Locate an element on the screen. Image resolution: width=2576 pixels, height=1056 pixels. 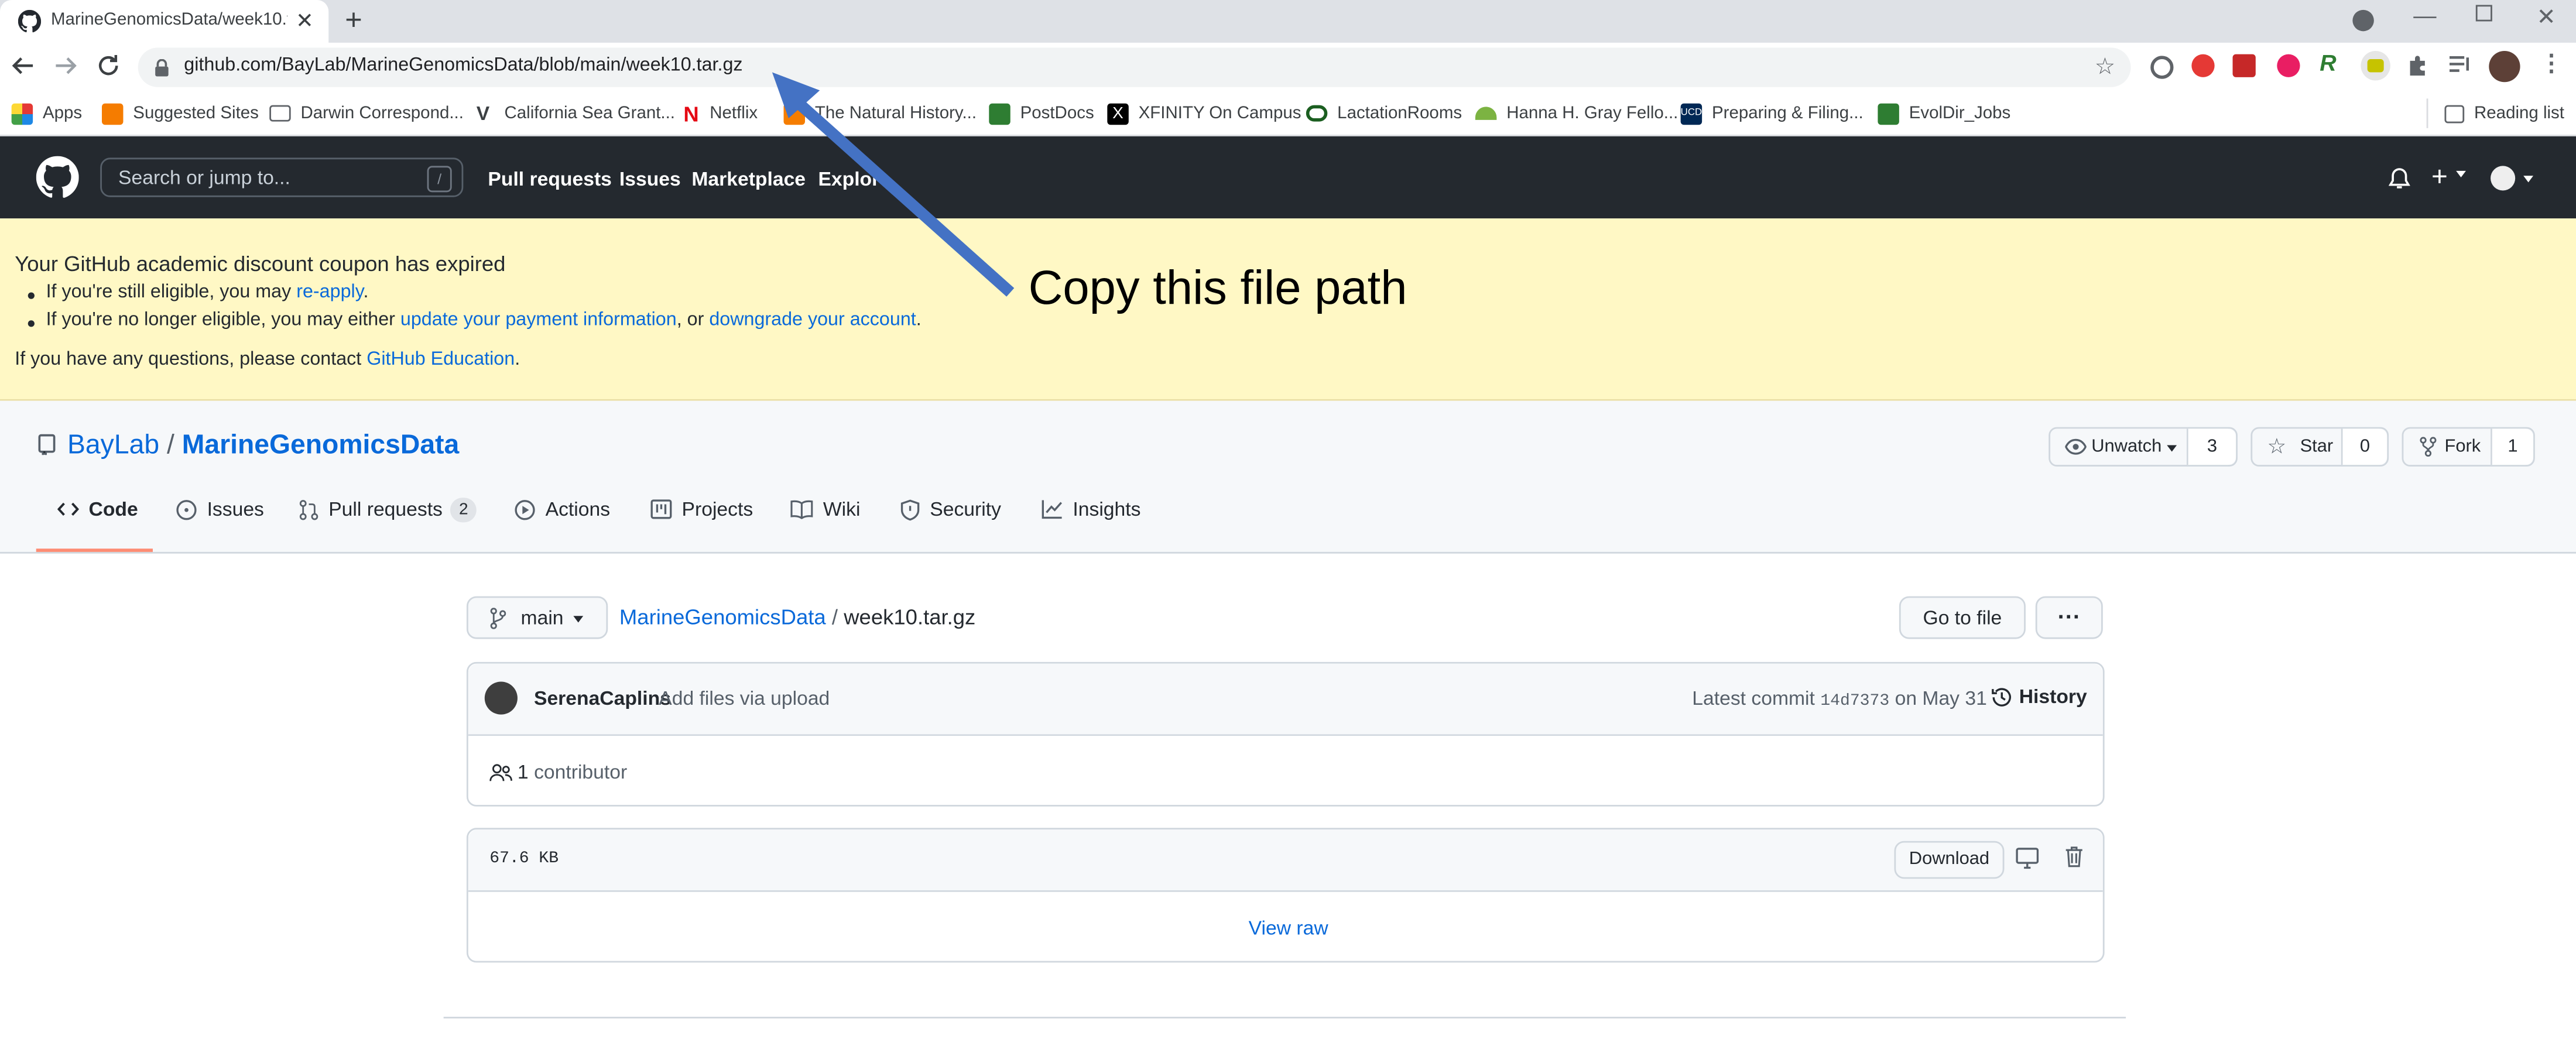
annotation-arrow-icon is located at coordinates (893, 184).